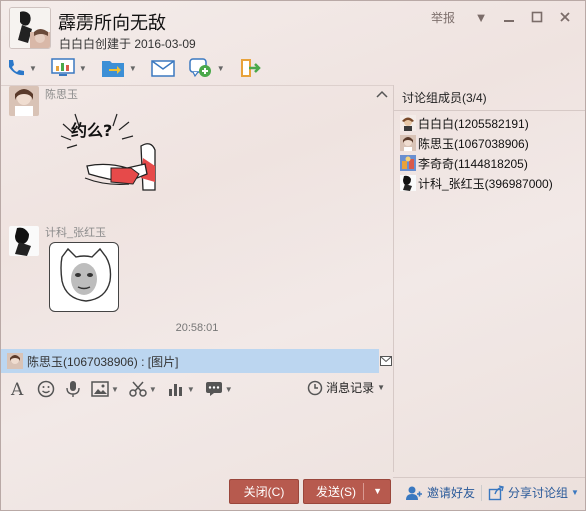 This screenshot has height=511, width=586. Describe the element at coordinates (213, 389) in the screenshot. I see `chat-bubble-icon` at that location.